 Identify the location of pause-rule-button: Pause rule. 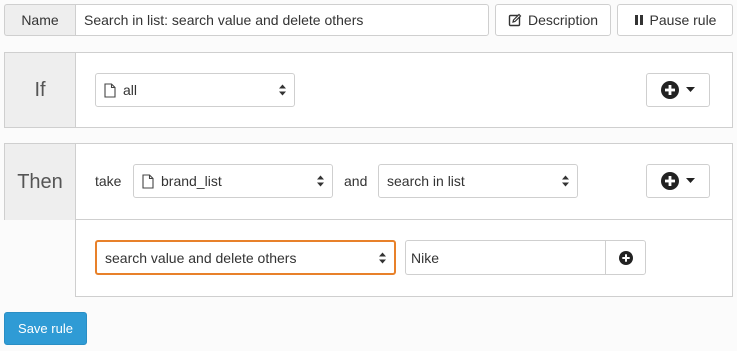
(675, 20).